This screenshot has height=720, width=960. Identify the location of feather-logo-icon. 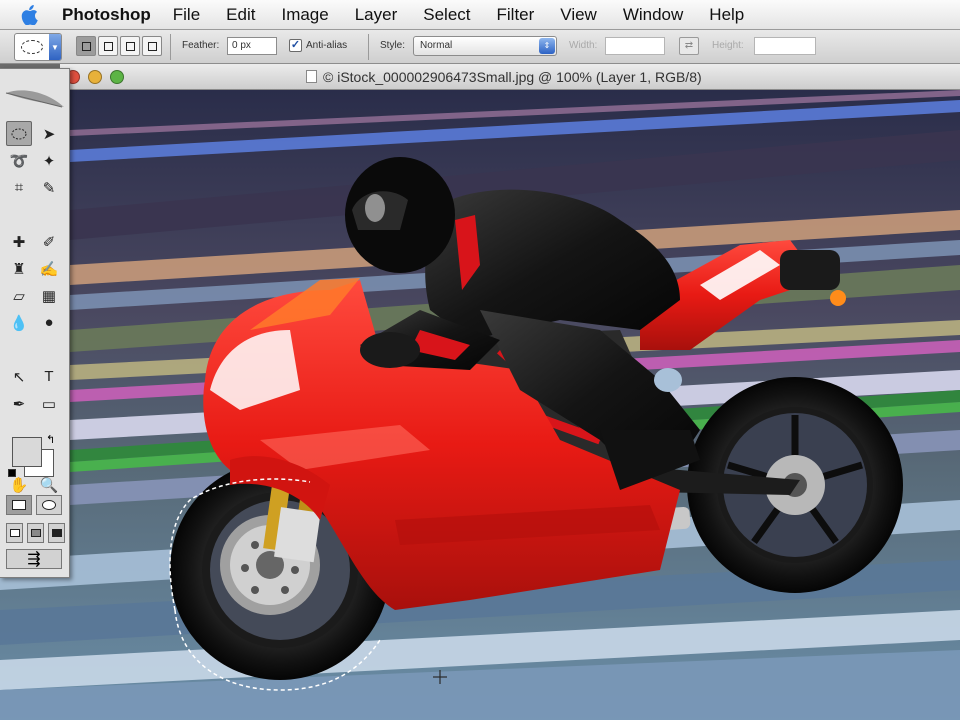
(34, 100).